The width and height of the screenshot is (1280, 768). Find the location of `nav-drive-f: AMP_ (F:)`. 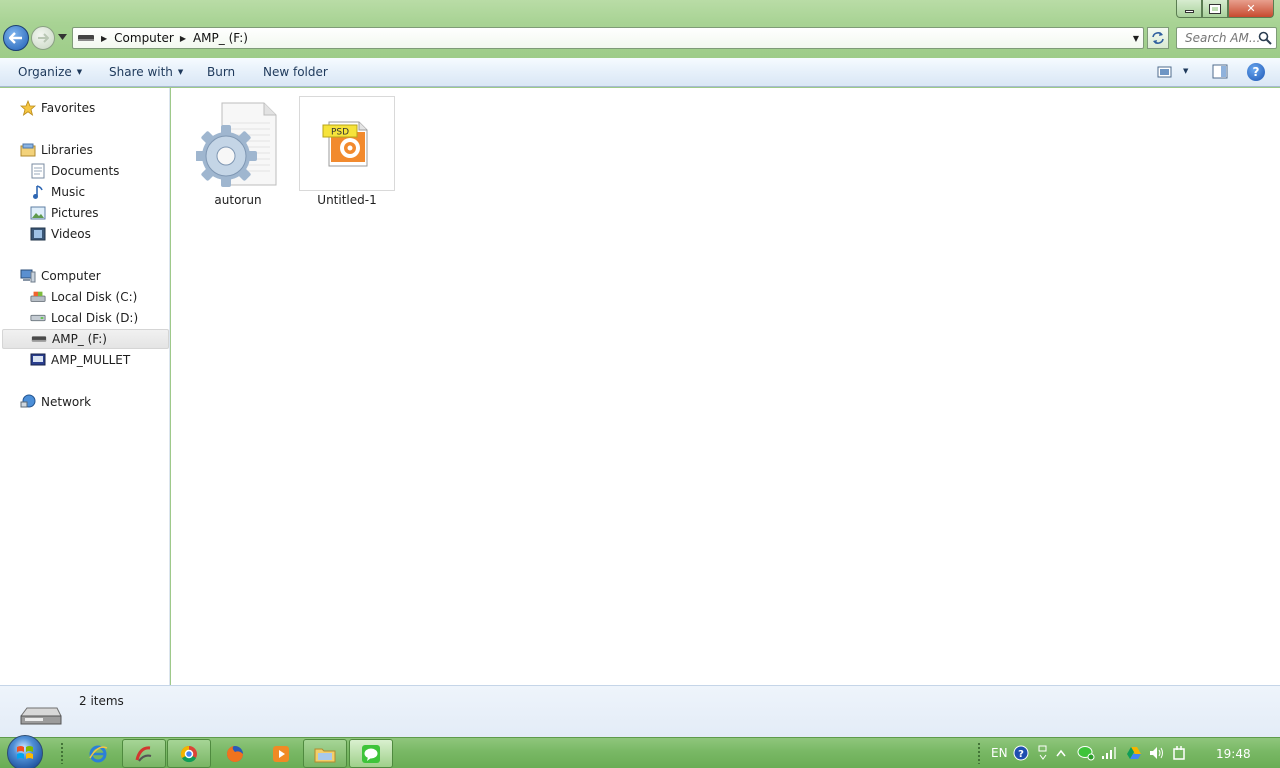

nav-drive-f: AMP_ (F:) is located at coordinates (85, 339).